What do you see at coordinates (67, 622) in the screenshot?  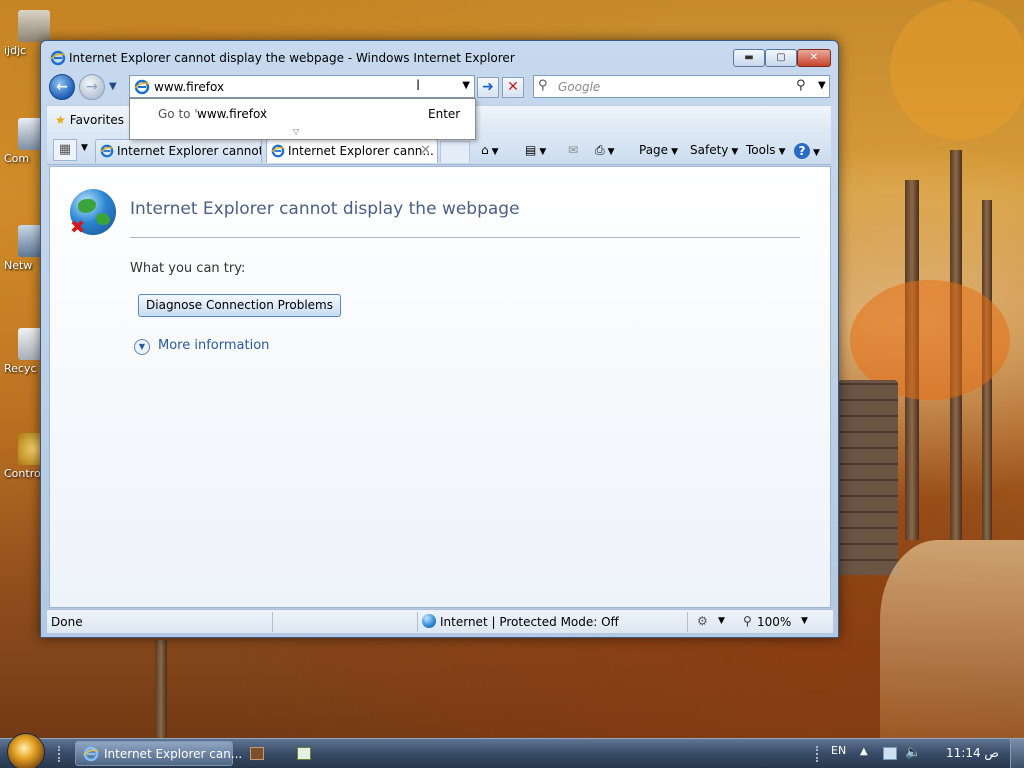 I see `status-text: Done` at bounding box center [67, 622].